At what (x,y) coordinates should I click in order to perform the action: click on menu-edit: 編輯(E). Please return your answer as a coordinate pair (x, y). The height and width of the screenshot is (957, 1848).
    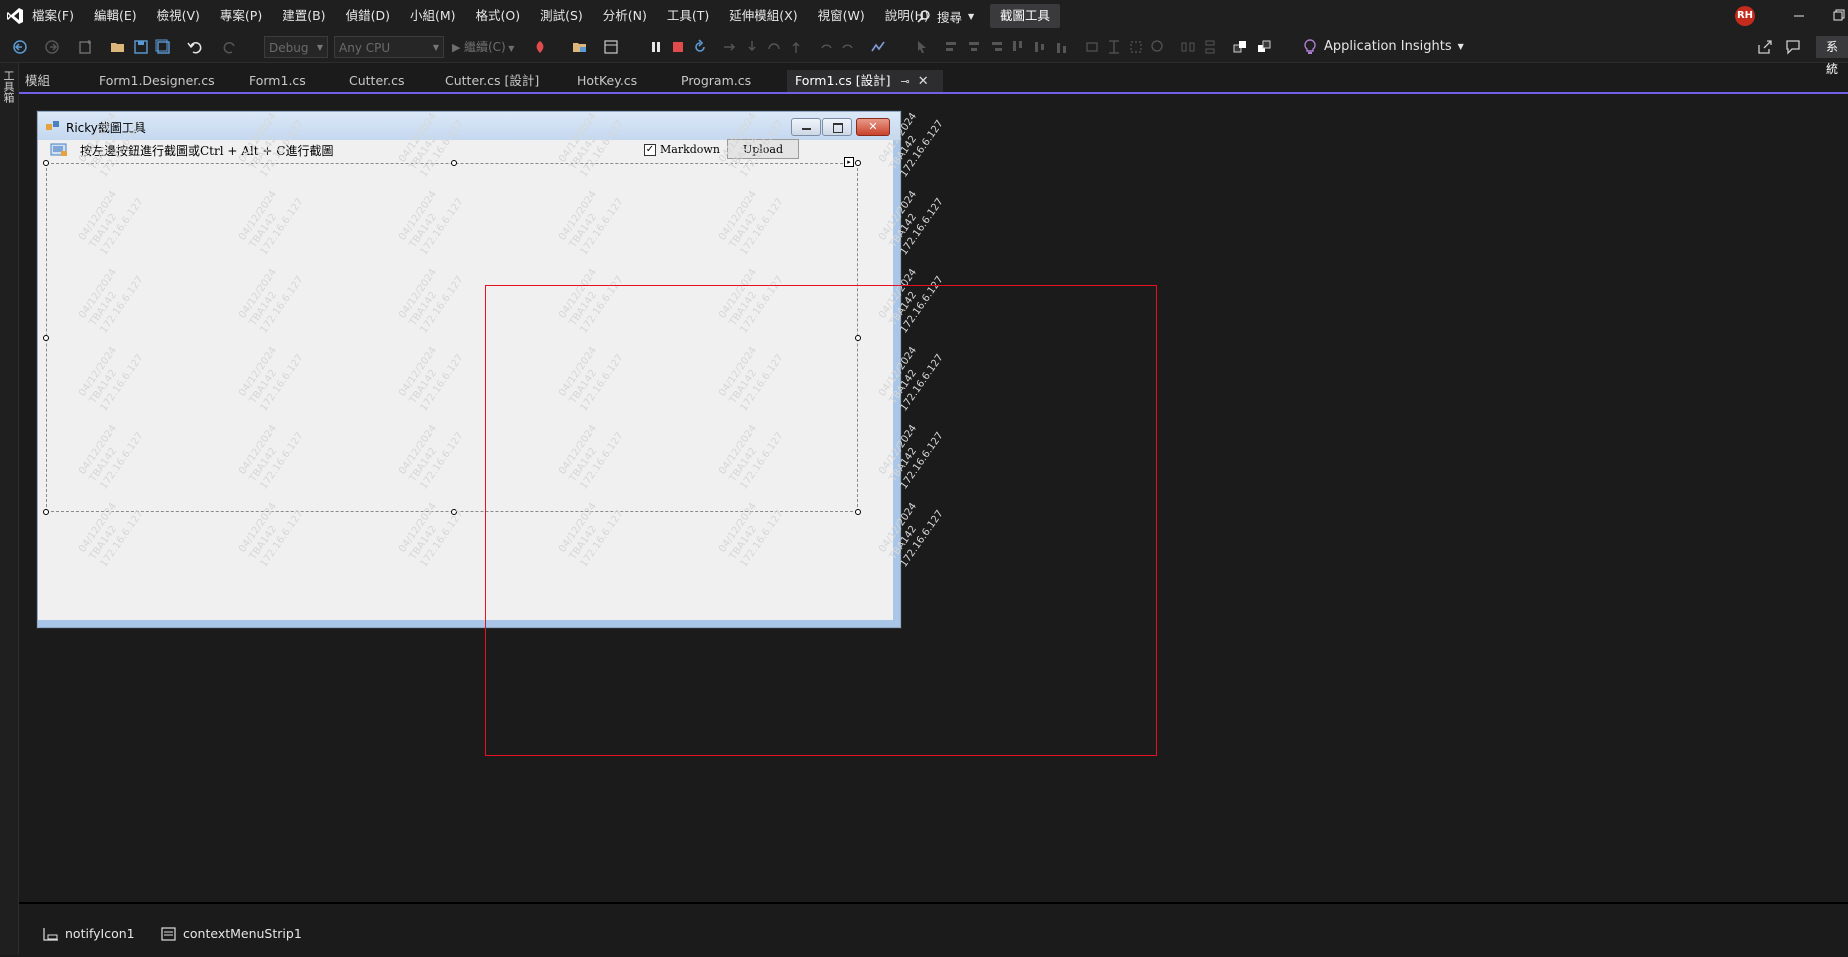
    Looking at the image, I should click on (115, 16).